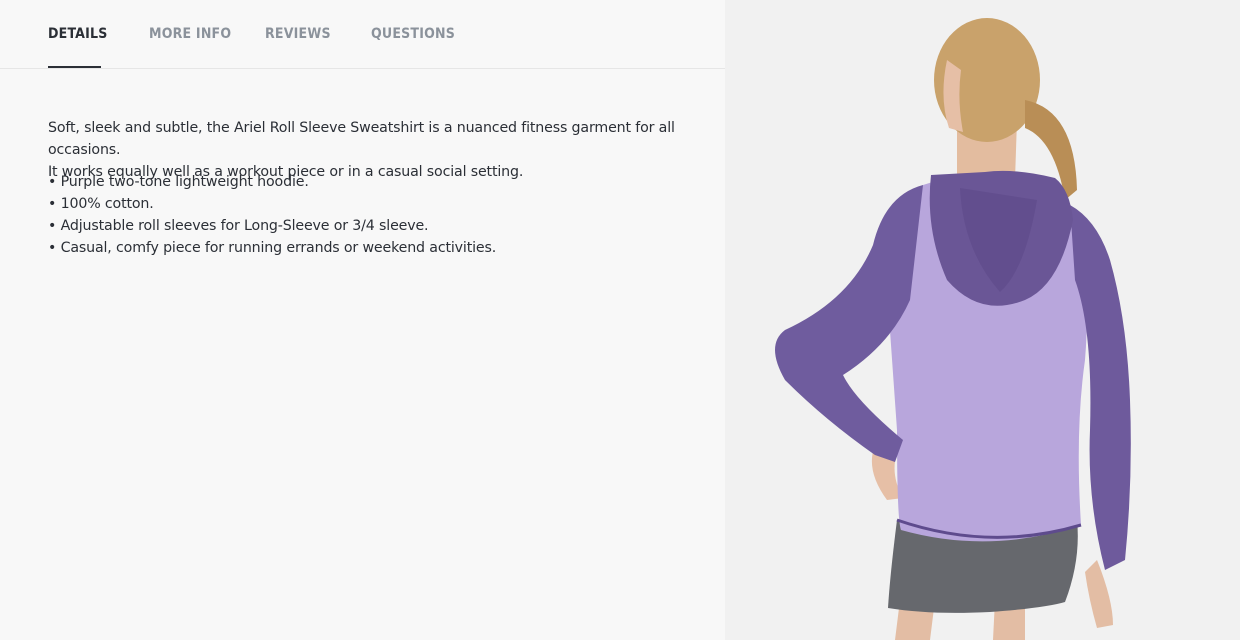 This screenshot has height=640, width=1240. What do you see at coordinates (413, 34) in the screenshot?
I see `tab-questions: QUESTIONS` at bounding box center [413, 34].